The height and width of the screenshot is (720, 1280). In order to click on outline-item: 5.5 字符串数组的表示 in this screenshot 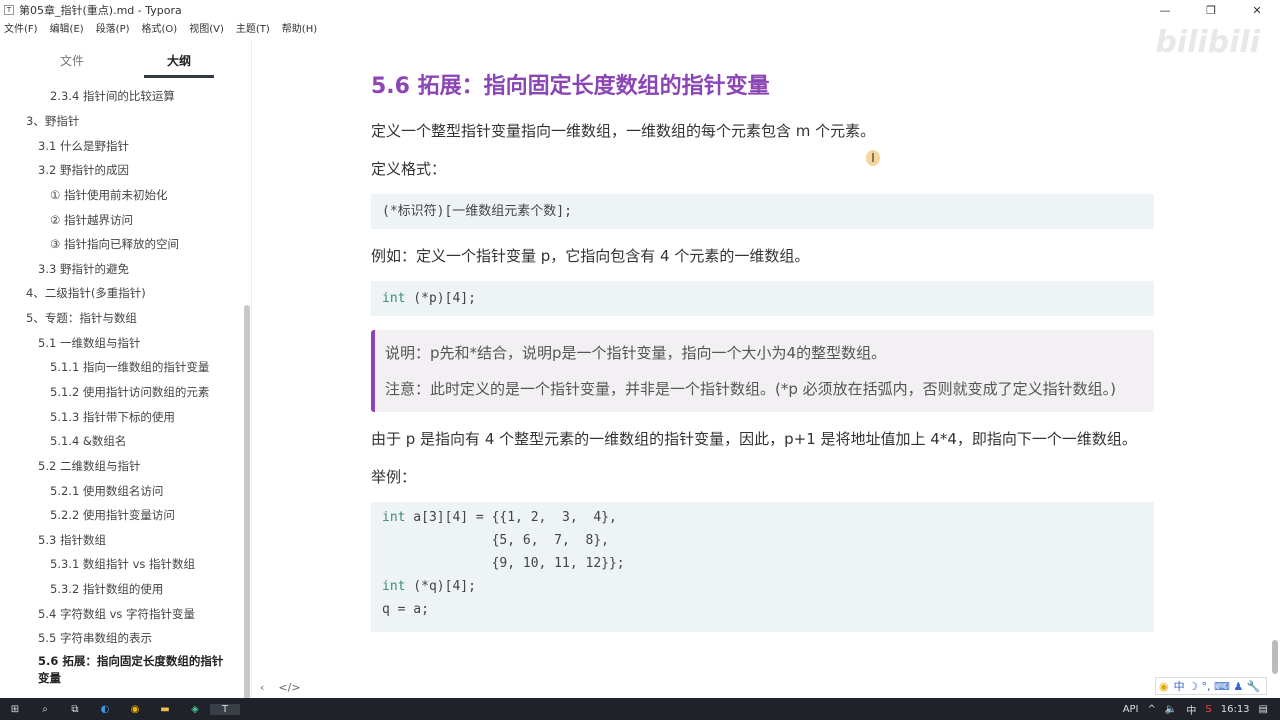, I will do `click(122, 638)`.